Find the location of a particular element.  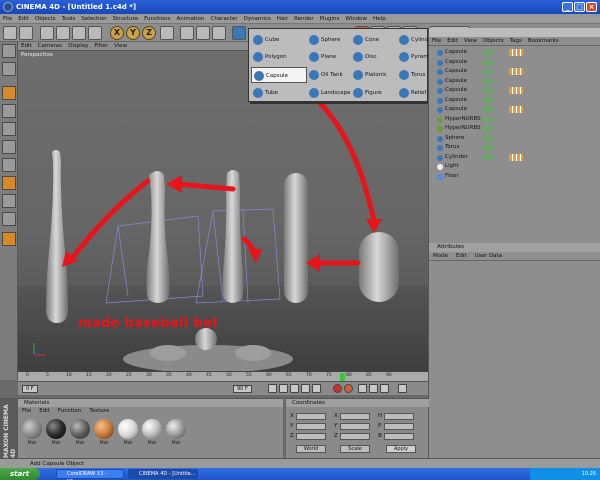

x-axis-button: X is located at coordinates (117, 33).